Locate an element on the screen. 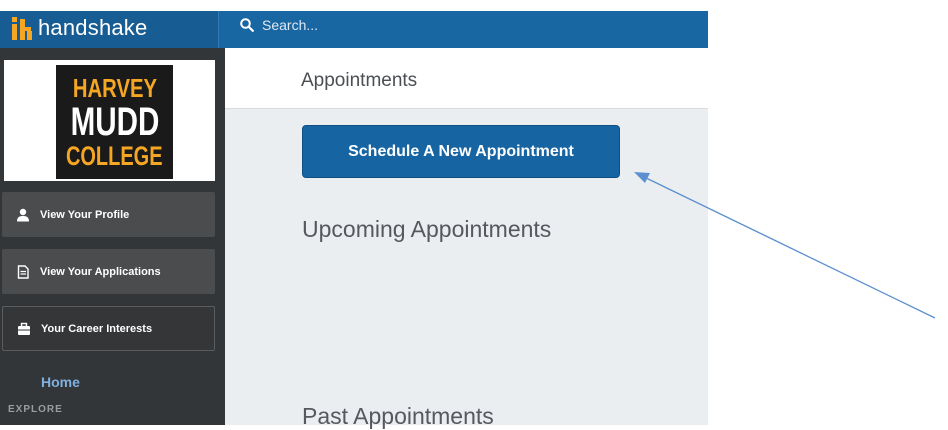 Image resolution: width=948 pixels, height=430 pixels. view-applications-button: View Your Applications is located at coordinates (108, 271).